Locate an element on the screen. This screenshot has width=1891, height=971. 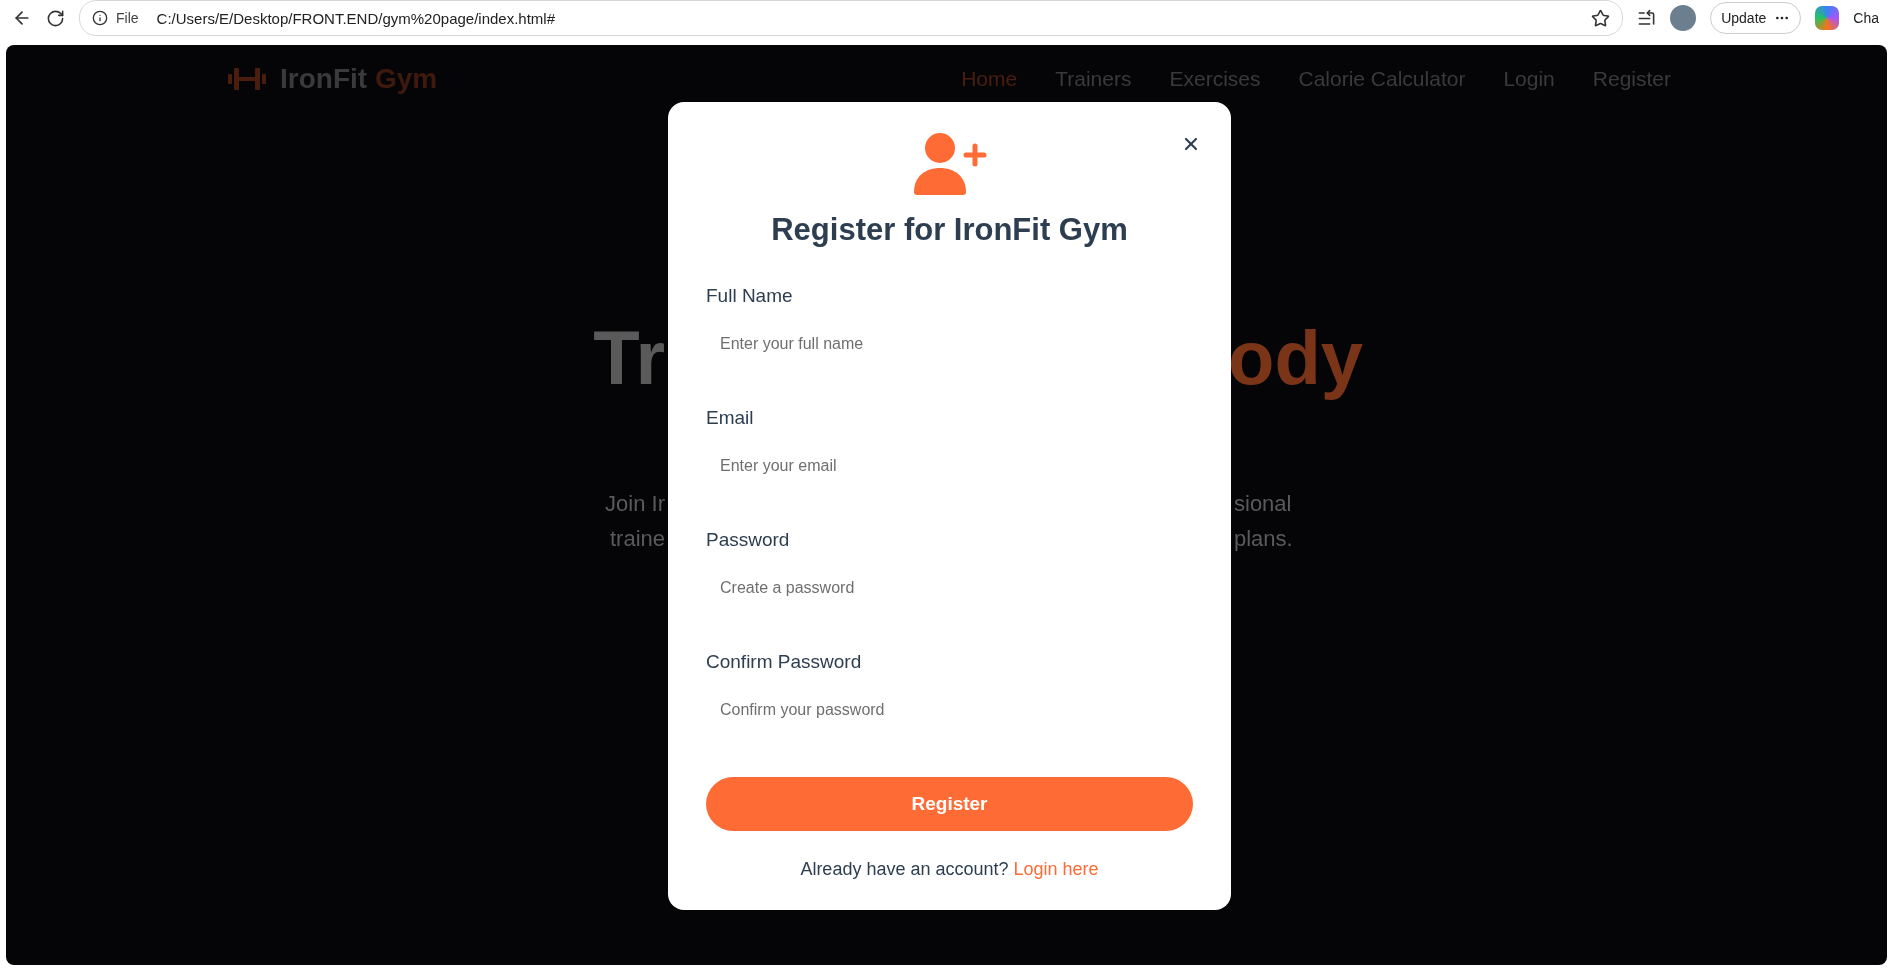
profile-avatar is located at coordinates (1683, 18).